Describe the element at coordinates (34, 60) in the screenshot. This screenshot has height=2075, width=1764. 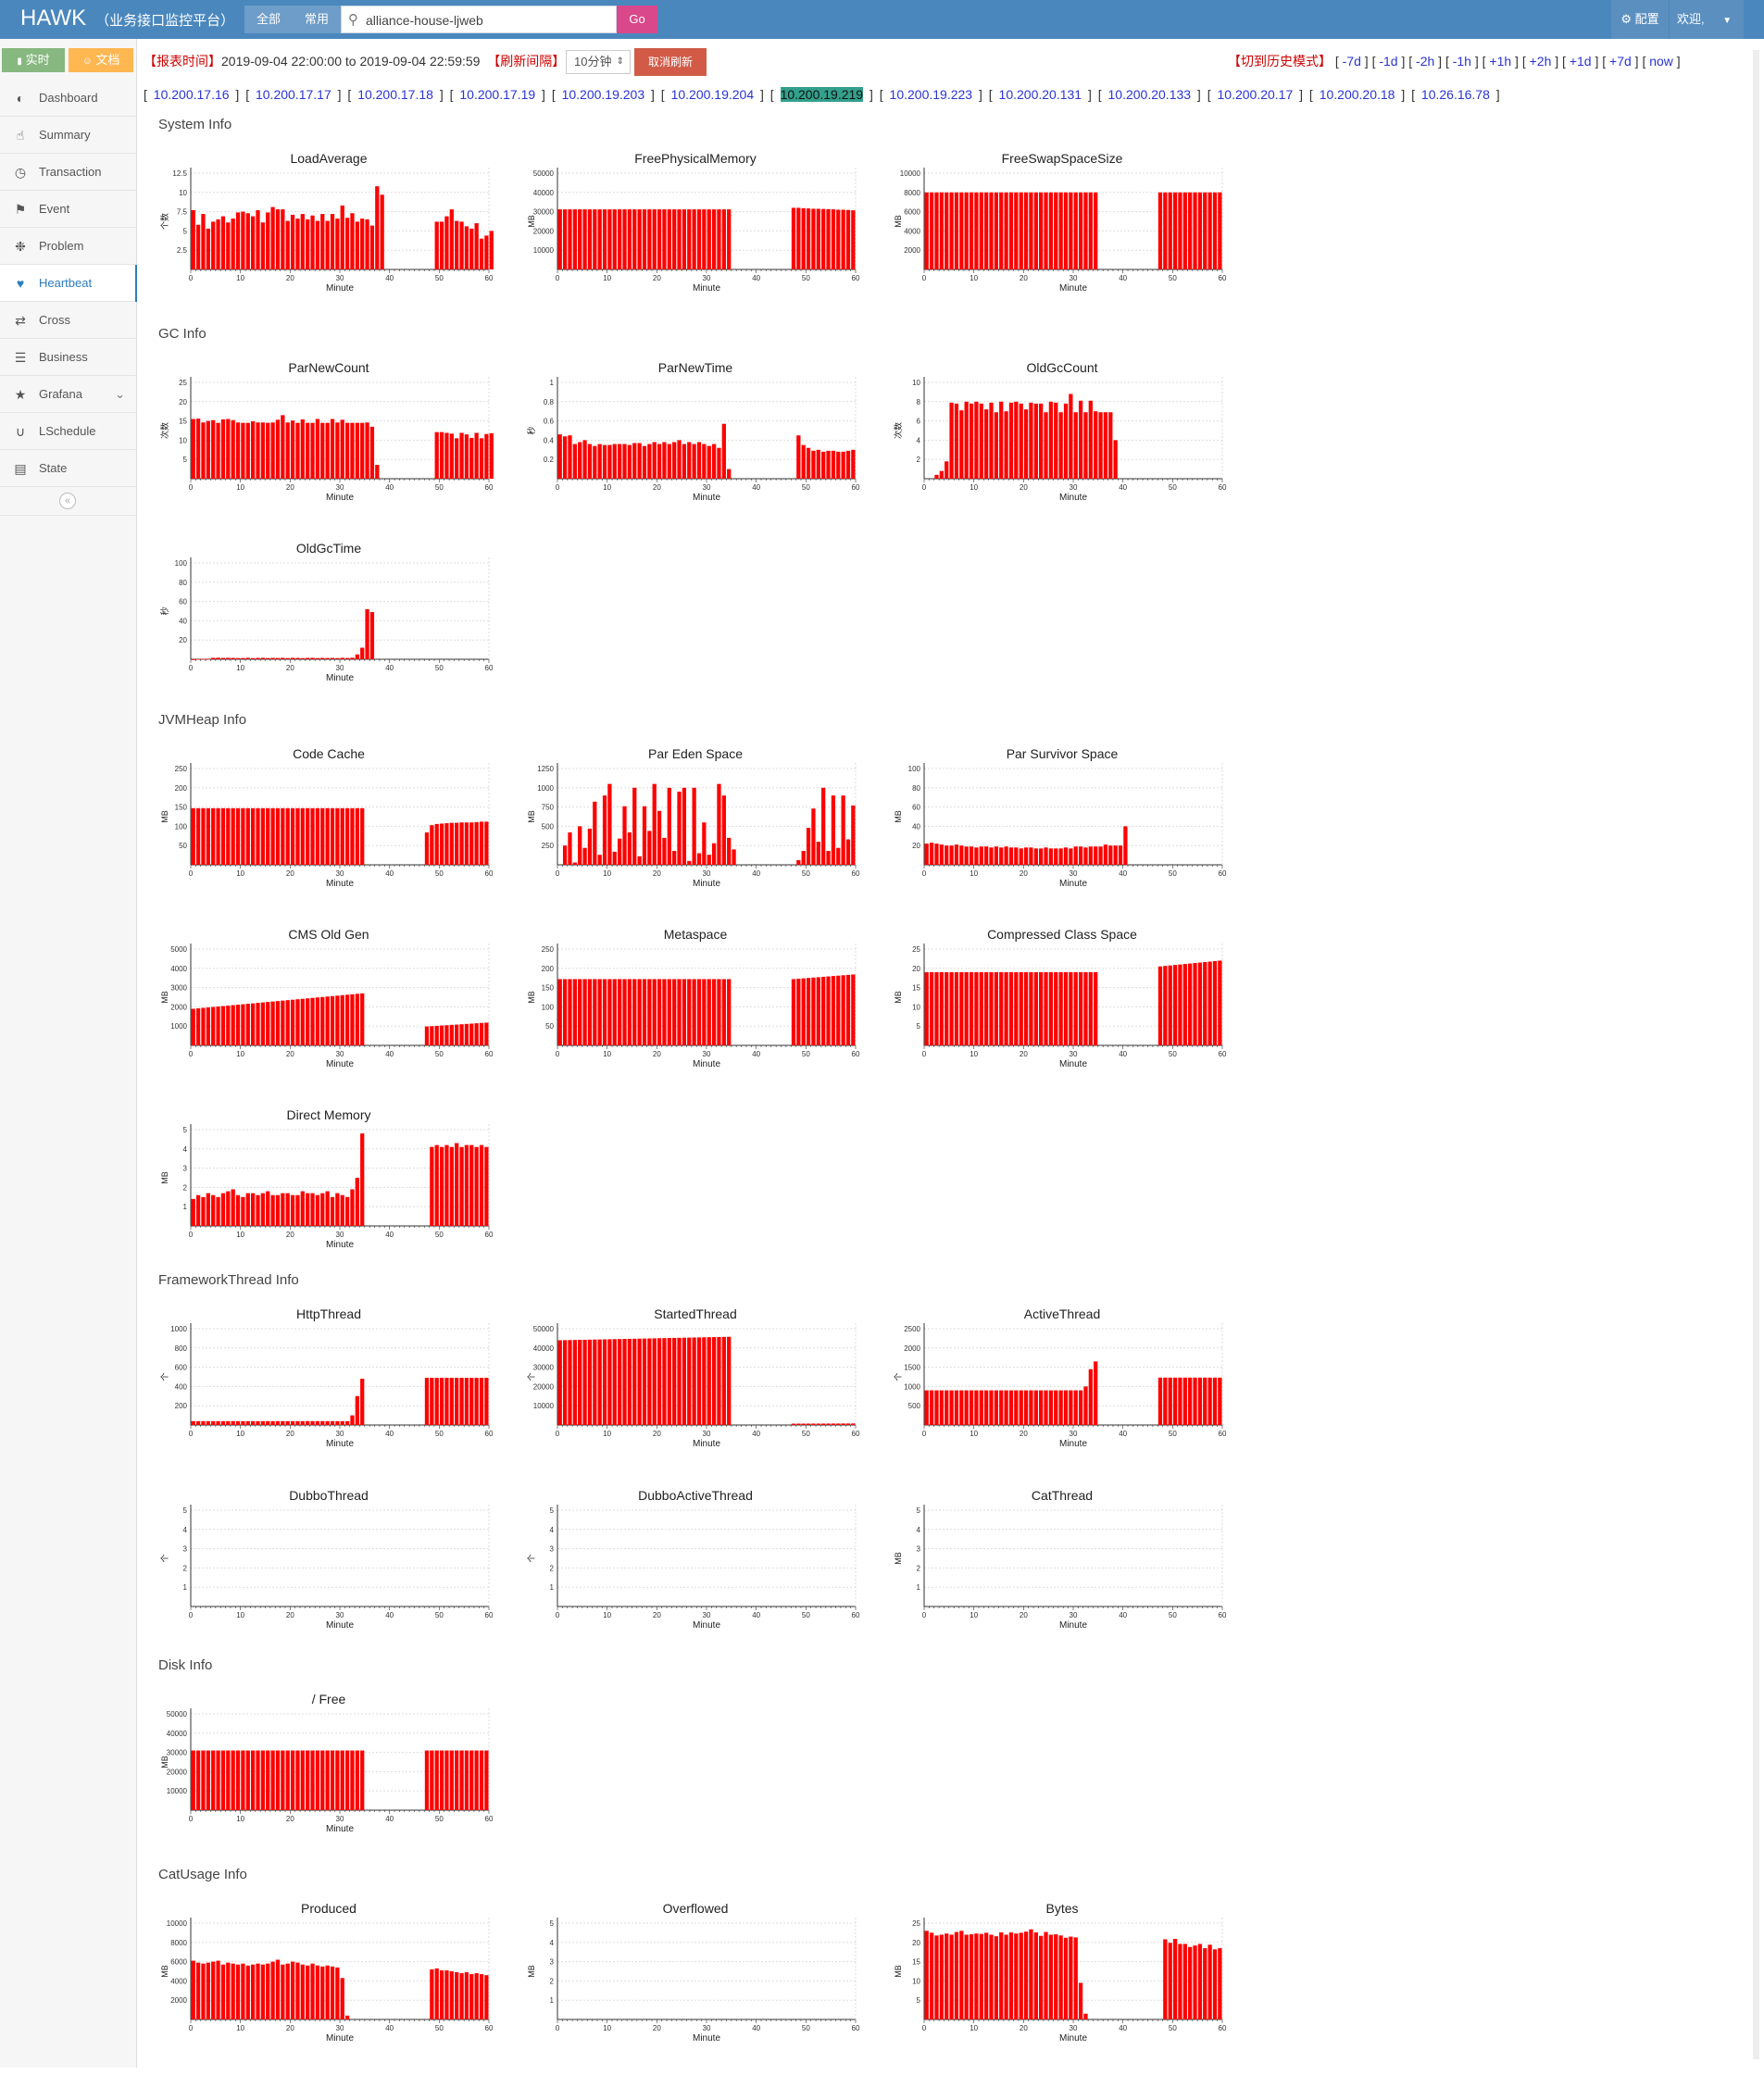
I see `realtime-button: ▮ 实时` at that location.